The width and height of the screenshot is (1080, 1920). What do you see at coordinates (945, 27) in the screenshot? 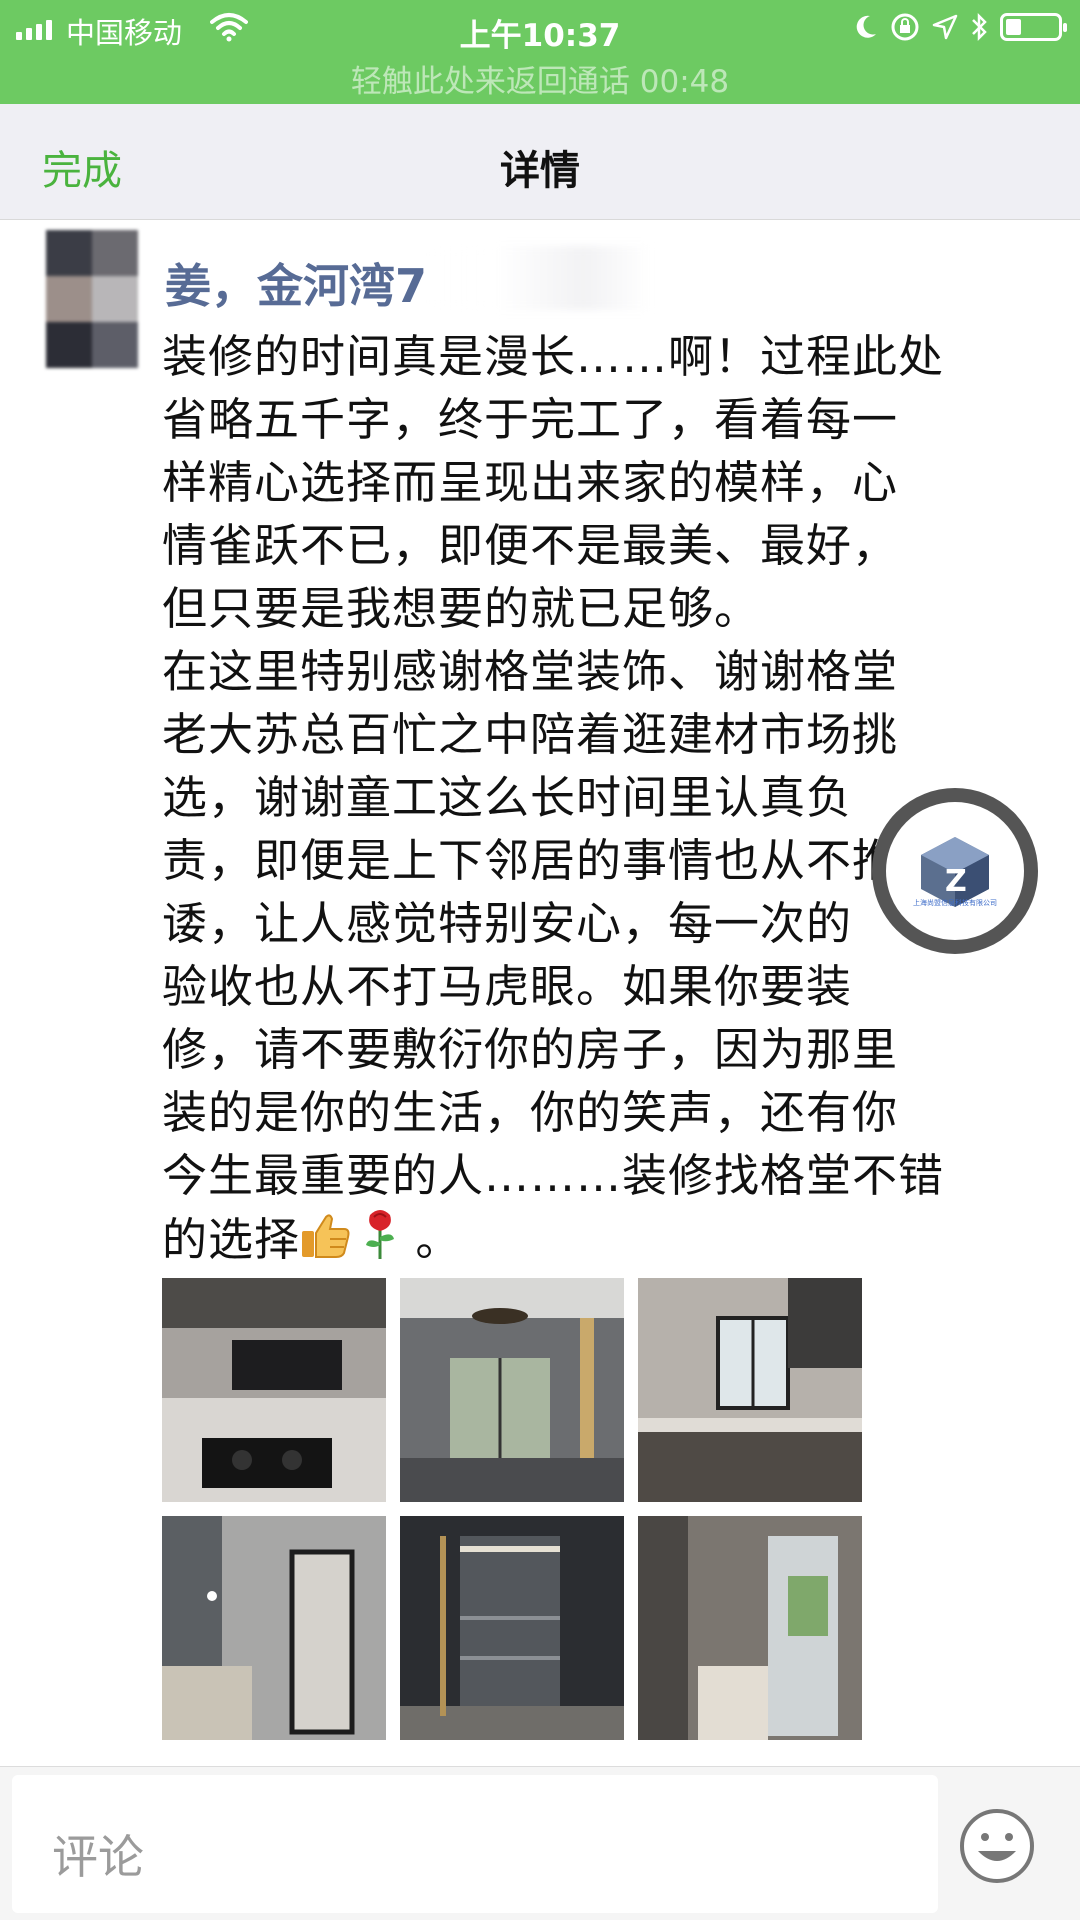
I see `location-icon` at bounding box center [945, 27].